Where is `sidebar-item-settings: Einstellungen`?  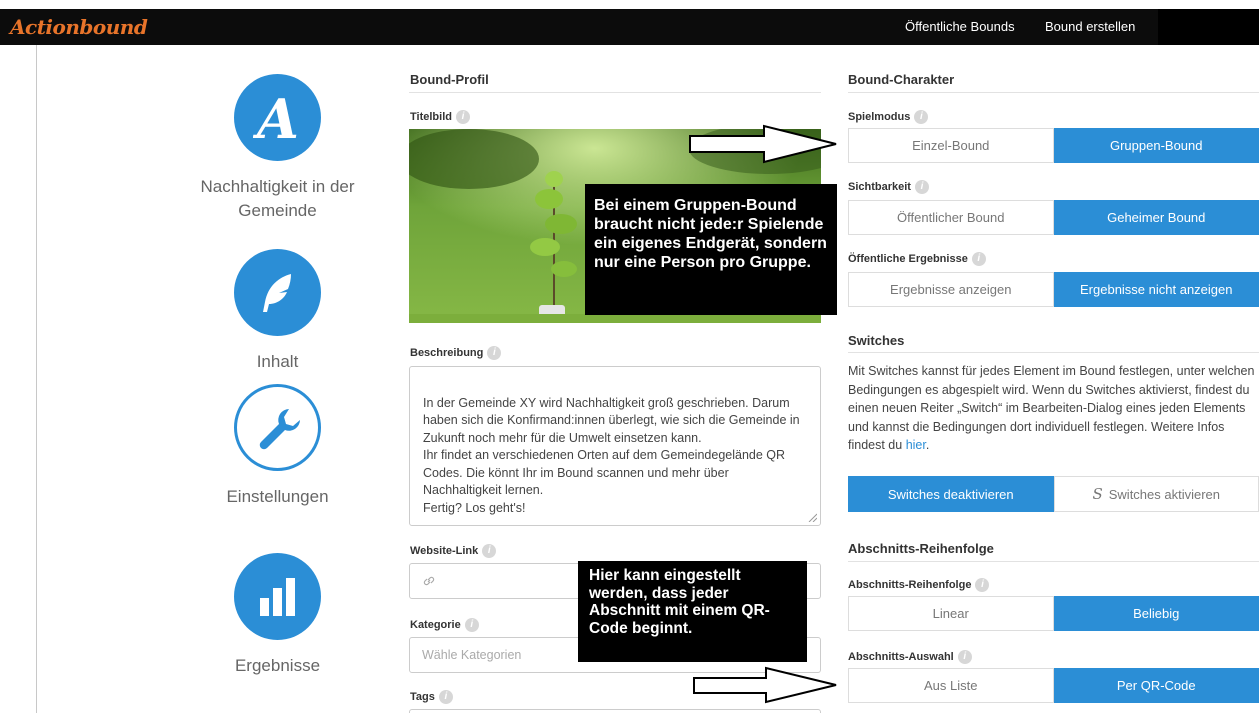
sidebar-item-settings: Einstellungen is located at coordinates (277, 446).